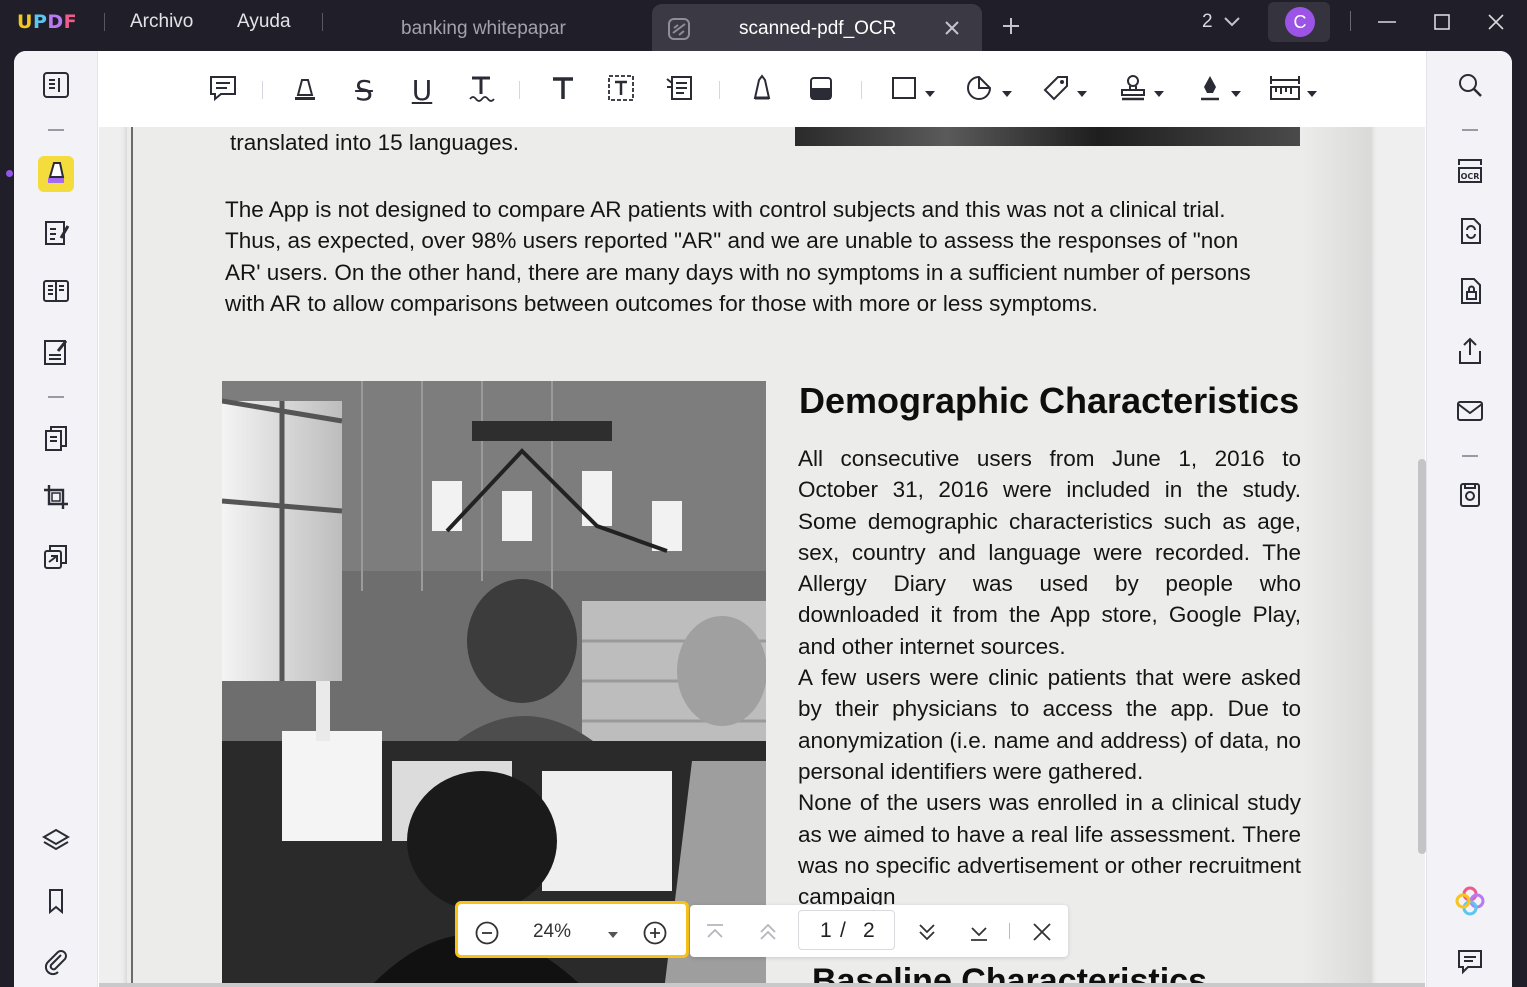  I want to click on page-edge, so click(132, 557).